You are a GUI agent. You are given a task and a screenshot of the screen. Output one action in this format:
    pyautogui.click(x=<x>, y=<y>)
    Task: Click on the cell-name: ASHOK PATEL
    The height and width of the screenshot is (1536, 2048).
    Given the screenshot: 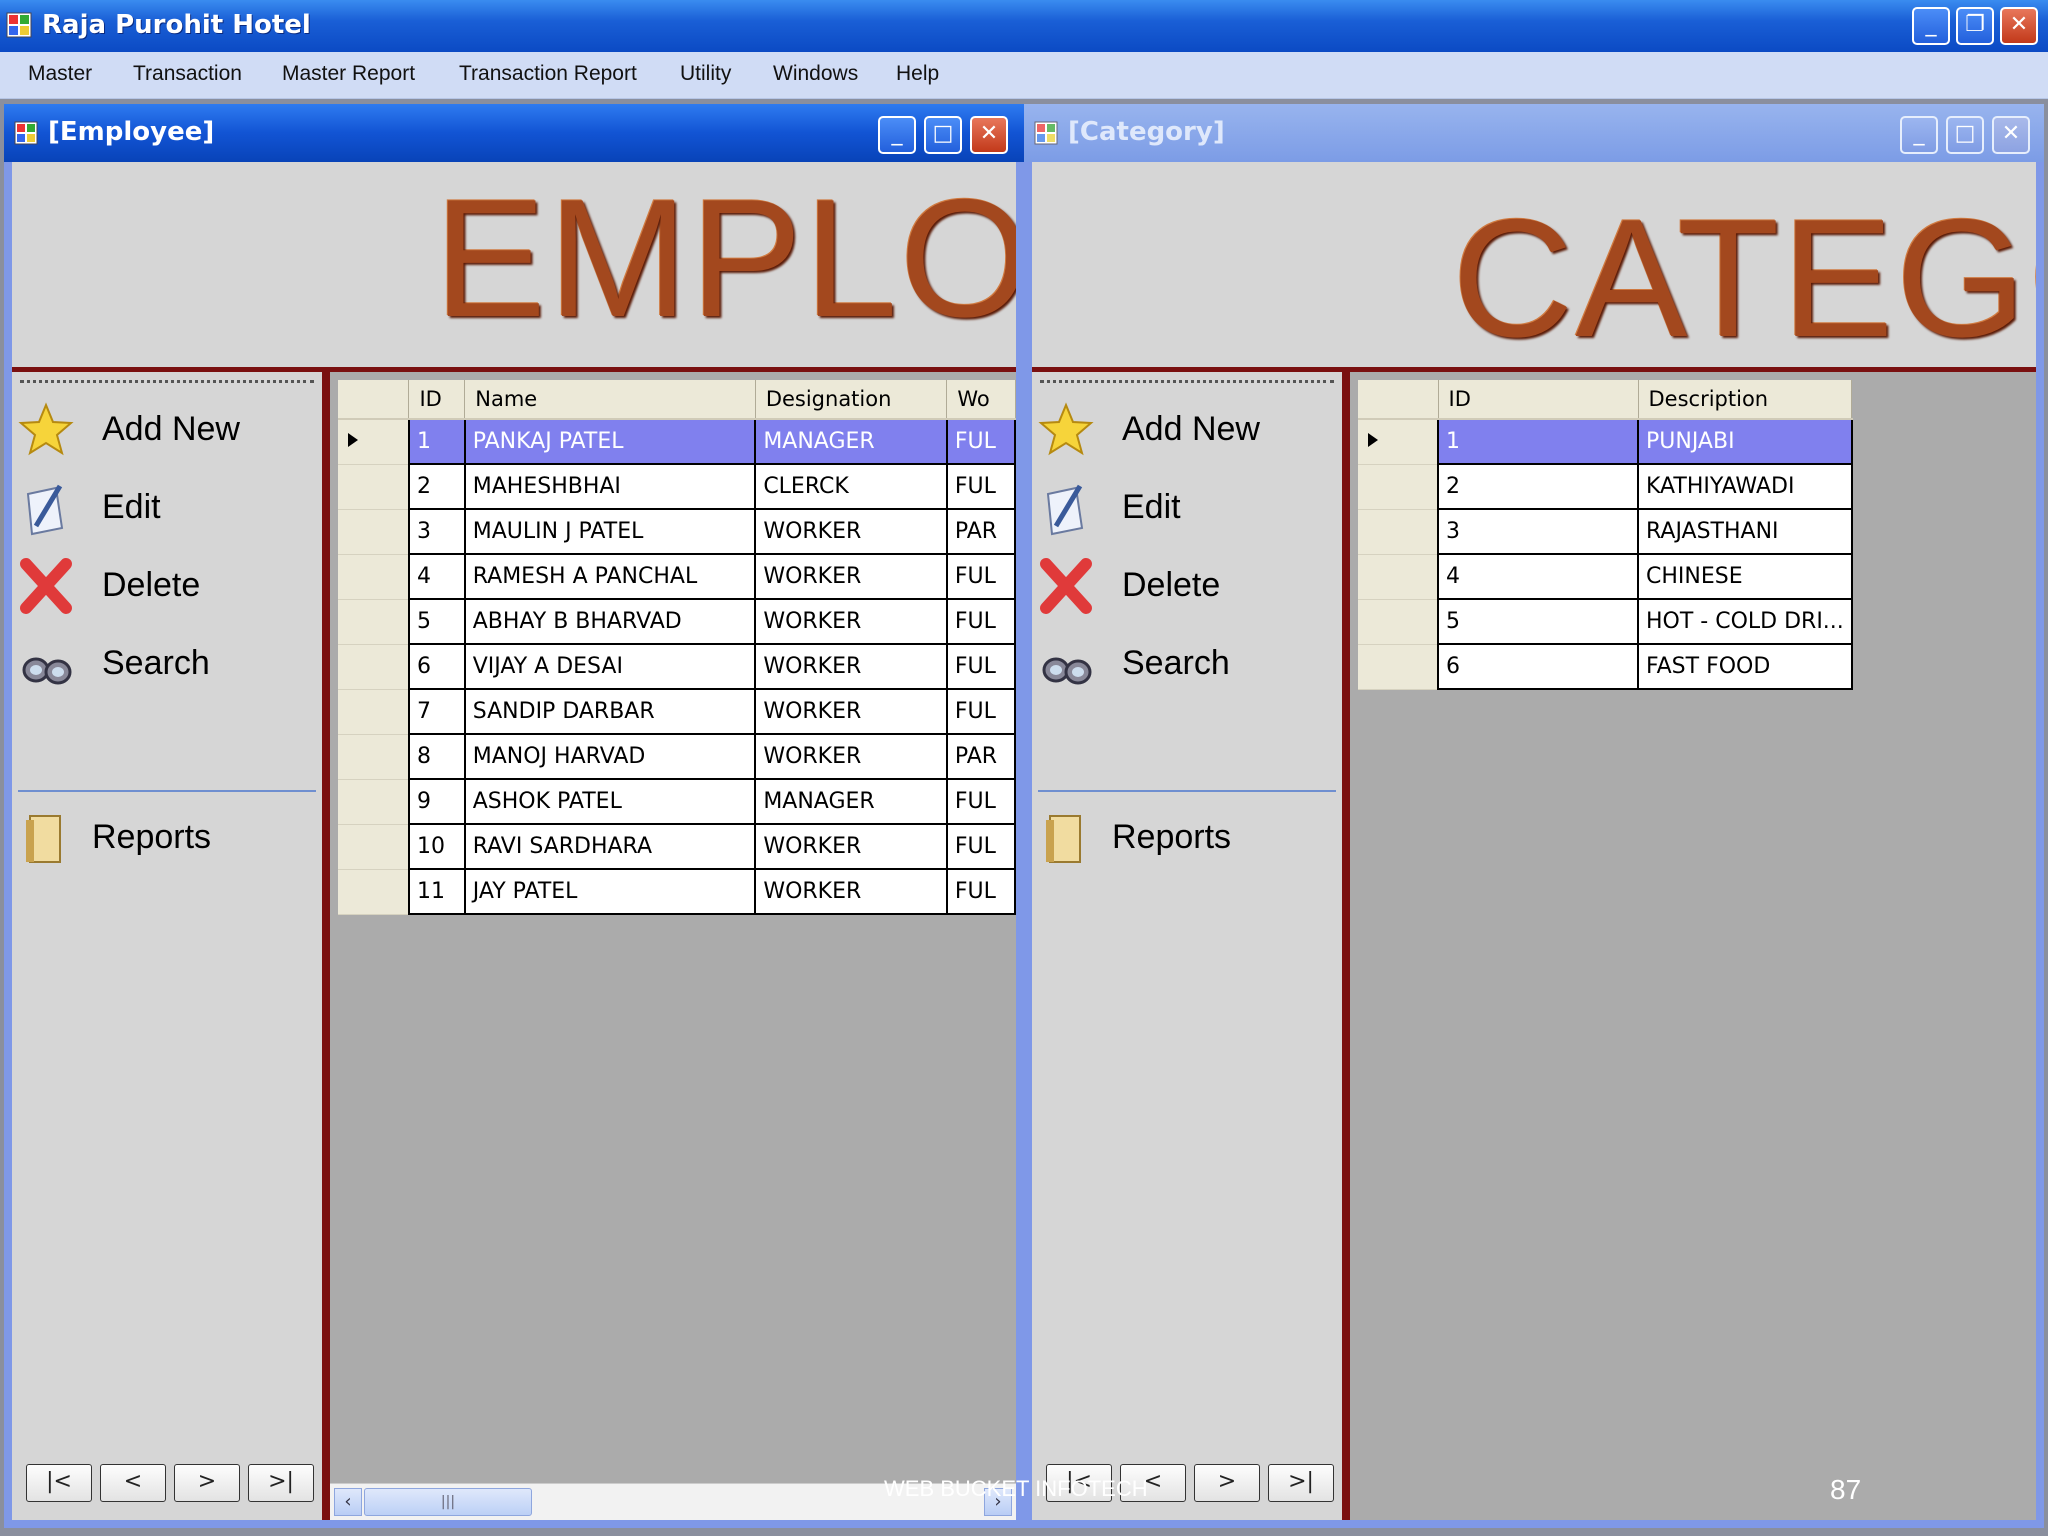 What is the action you would take?
    pyautogui.click(x=610, y=801)
    